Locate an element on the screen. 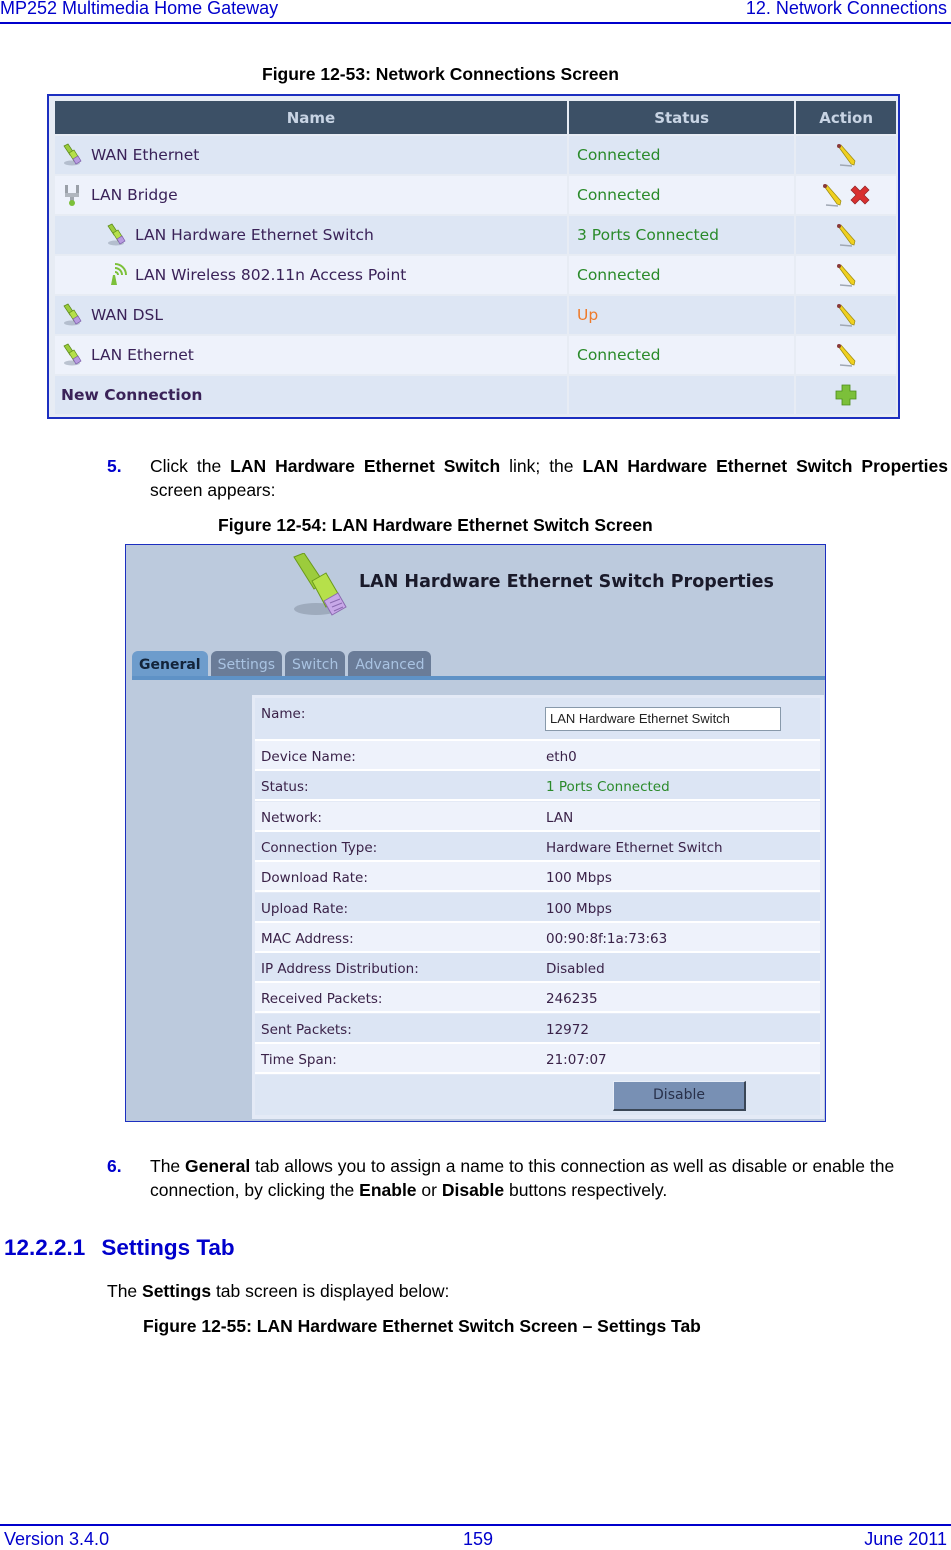 The width and height of the screenshot is (951, 1550). property-row: MAC Address: 00:90:8f:1a:73:63 is located at coordinates (537, 937).